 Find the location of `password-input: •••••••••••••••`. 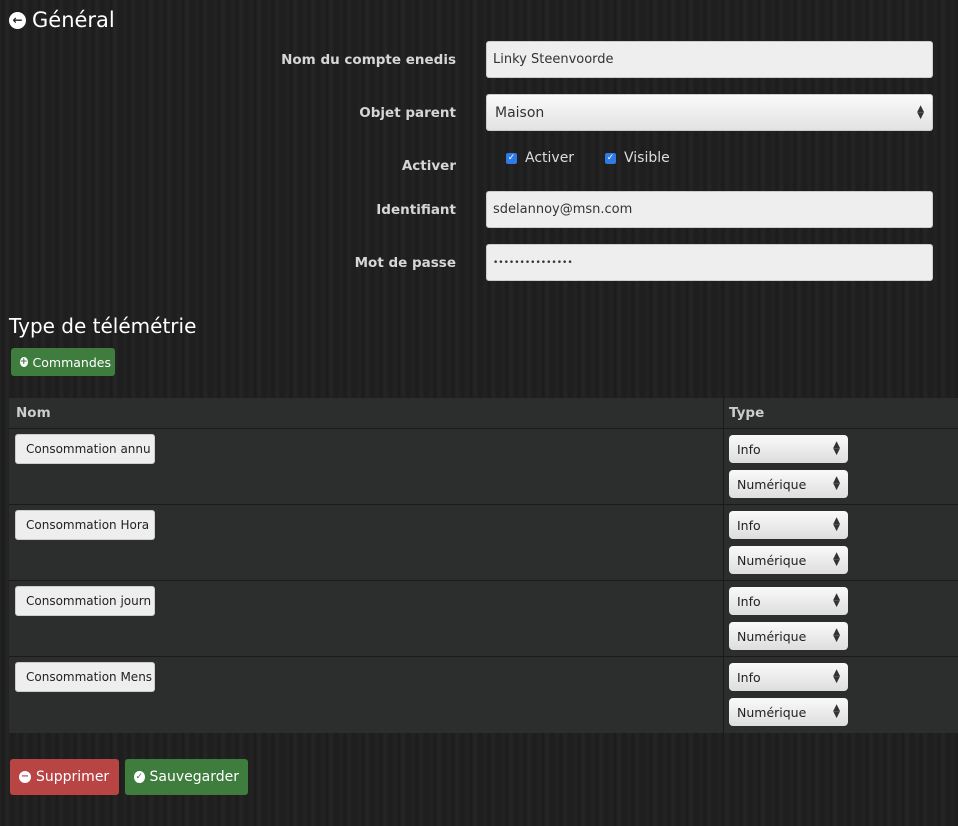

password-input: ••••••••••••••• is located at coordinates (709, 262).